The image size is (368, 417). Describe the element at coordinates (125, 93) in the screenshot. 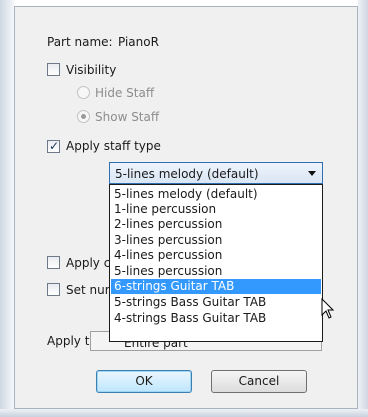

I see `hide-staff-label: Hide Staff` at that location.